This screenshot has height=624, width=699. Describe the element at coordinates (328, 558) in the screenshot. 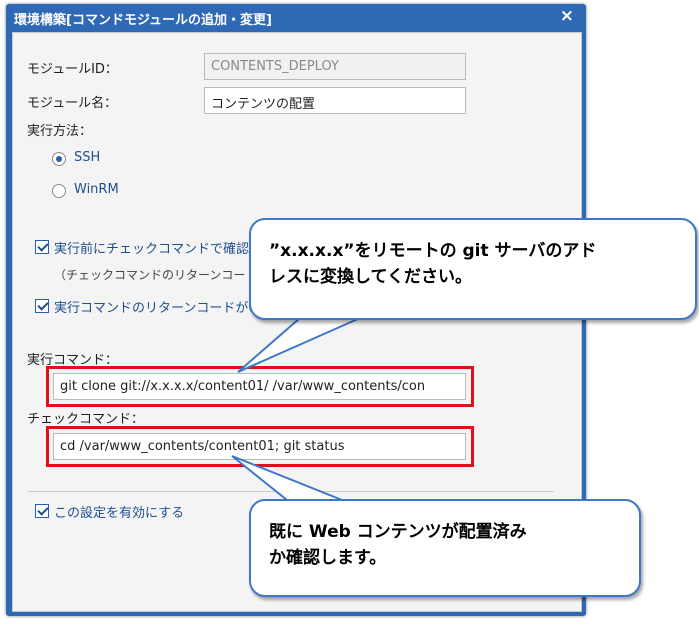

I see `callout-check-command-line2: か確認します。` at that location.